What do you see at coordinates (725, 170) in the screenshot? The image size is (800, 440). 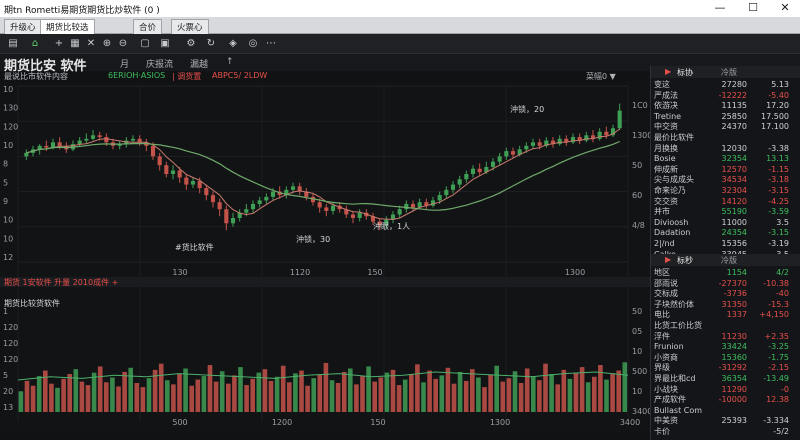 I see `quote-row: 伸成新 12570 -1.15` at bounding box center [725, 170].